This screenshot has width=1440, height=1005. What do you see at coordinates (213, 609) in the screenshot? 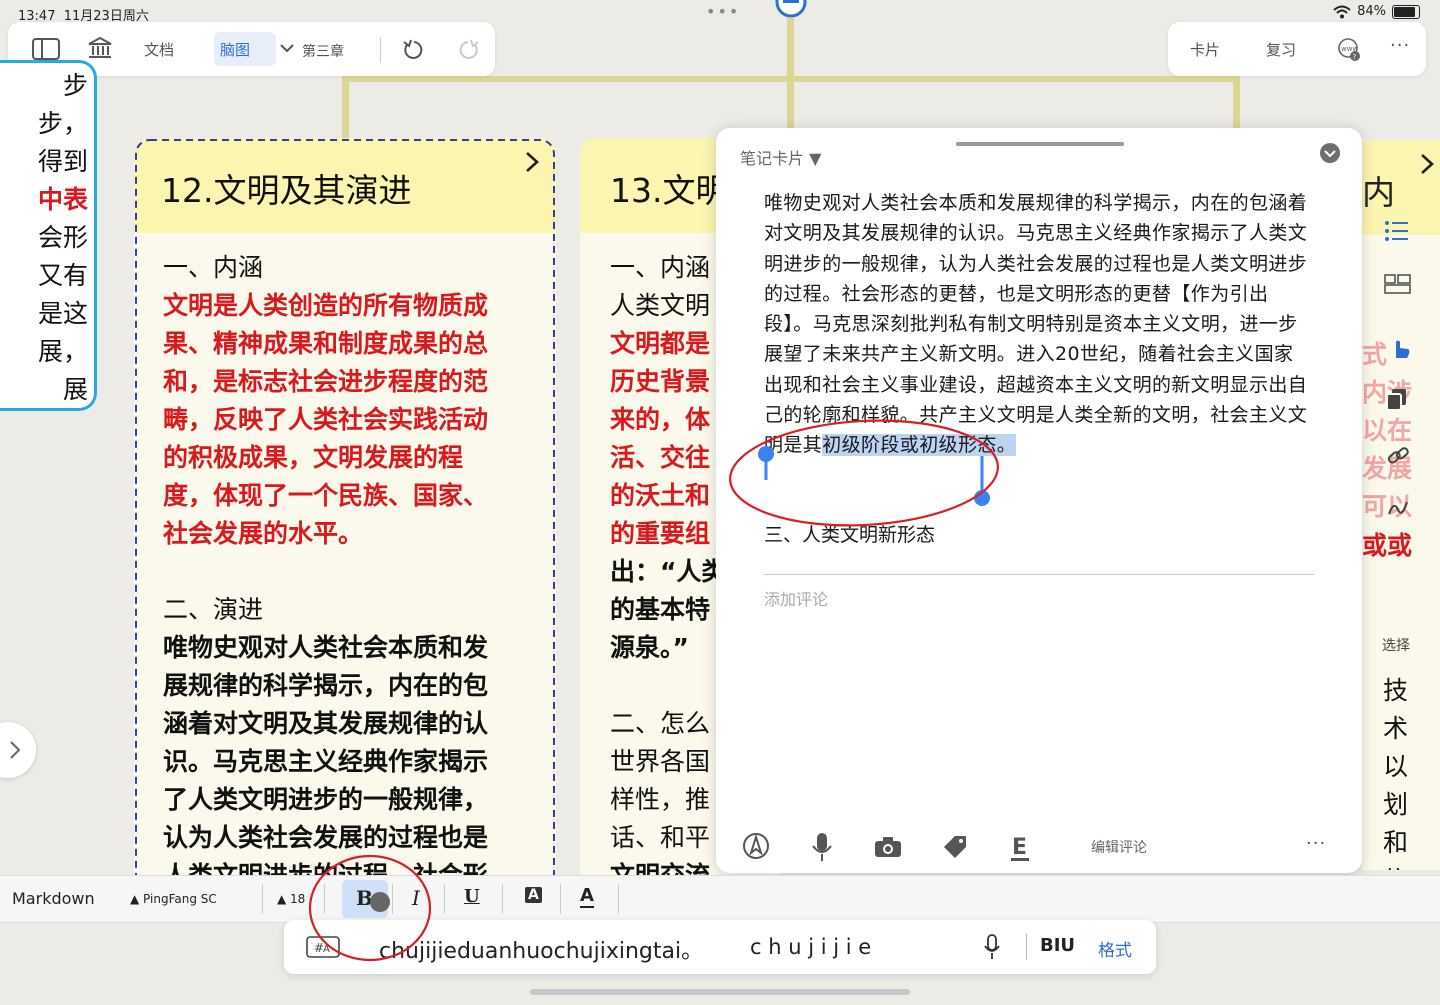
I see `section-heading: 二、演进` at bounding box center [213, 609].